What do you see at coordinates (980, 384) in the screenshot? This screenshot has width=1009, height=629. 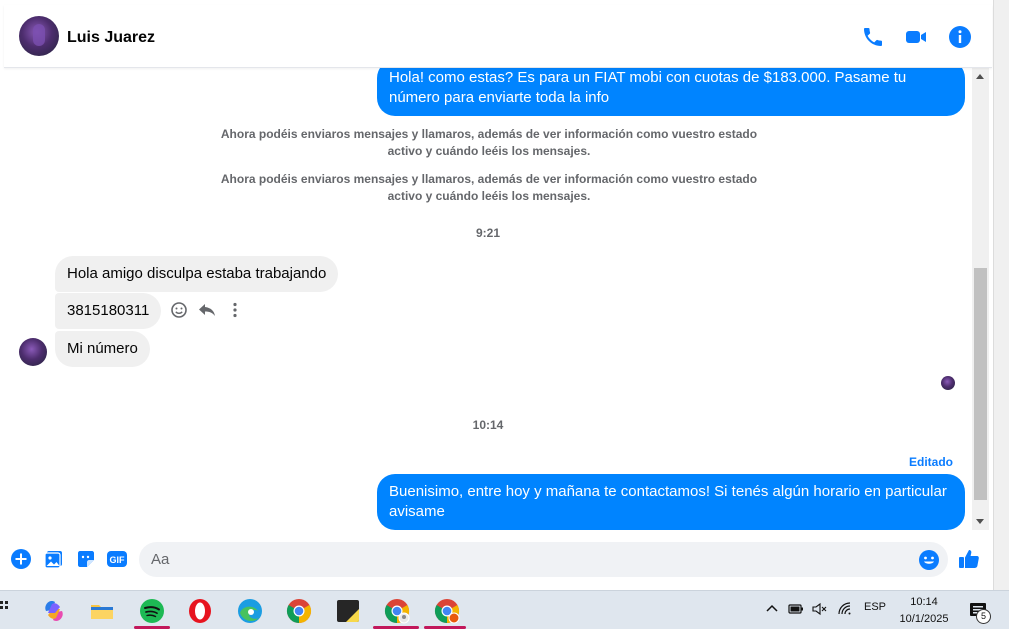 I see `scroll-thumb` at bounding box center [980, 384].